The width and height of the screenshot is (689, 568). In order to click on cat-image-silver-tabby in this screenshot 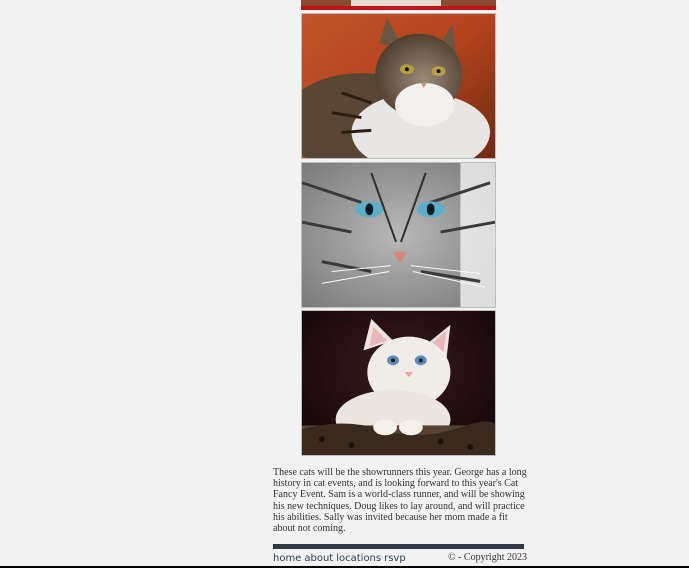, I will do `click(398, 235)`.